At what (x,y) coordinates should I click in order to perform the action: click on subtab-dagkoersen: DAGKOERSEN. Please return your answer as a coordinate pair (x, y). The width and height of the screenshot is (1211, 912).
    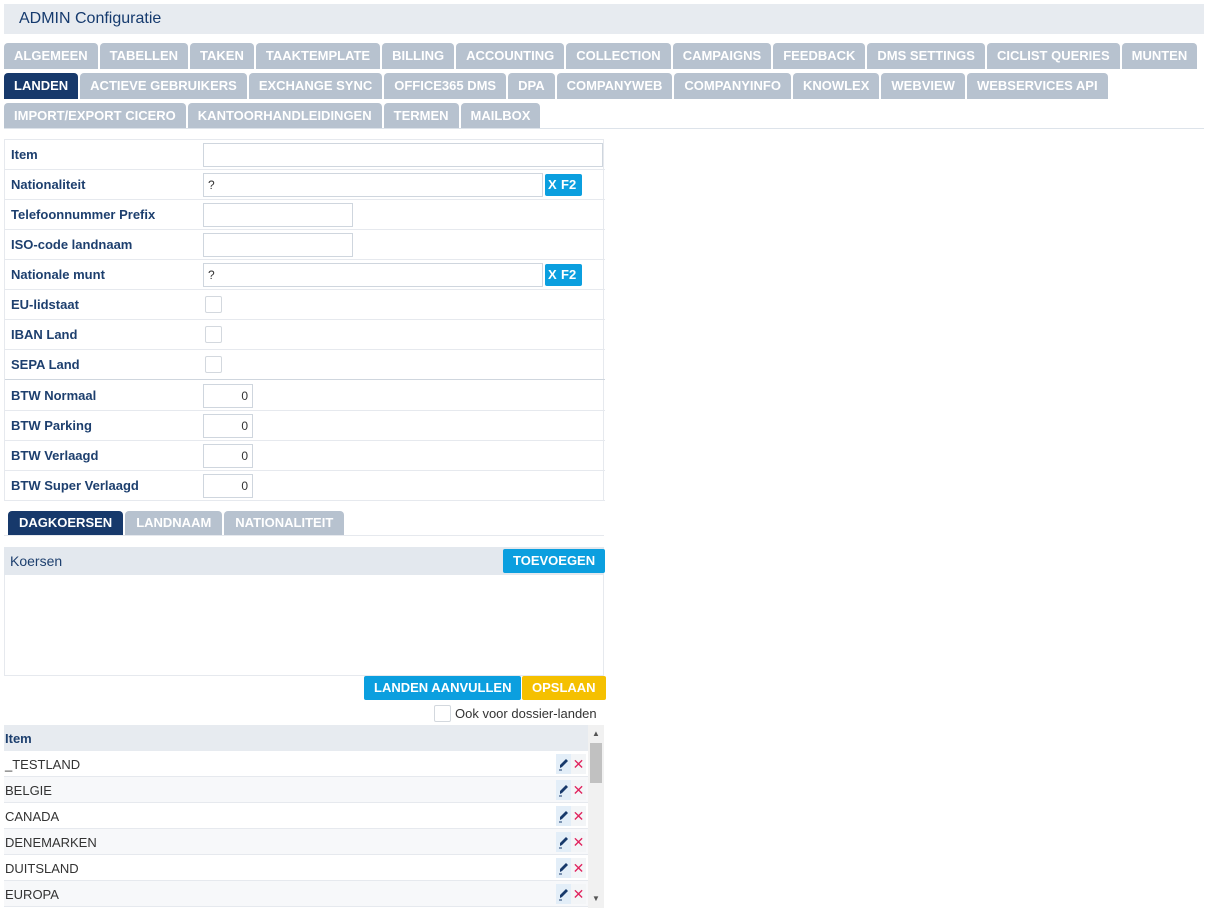
    Looking at the image, I should click on (66, 523).